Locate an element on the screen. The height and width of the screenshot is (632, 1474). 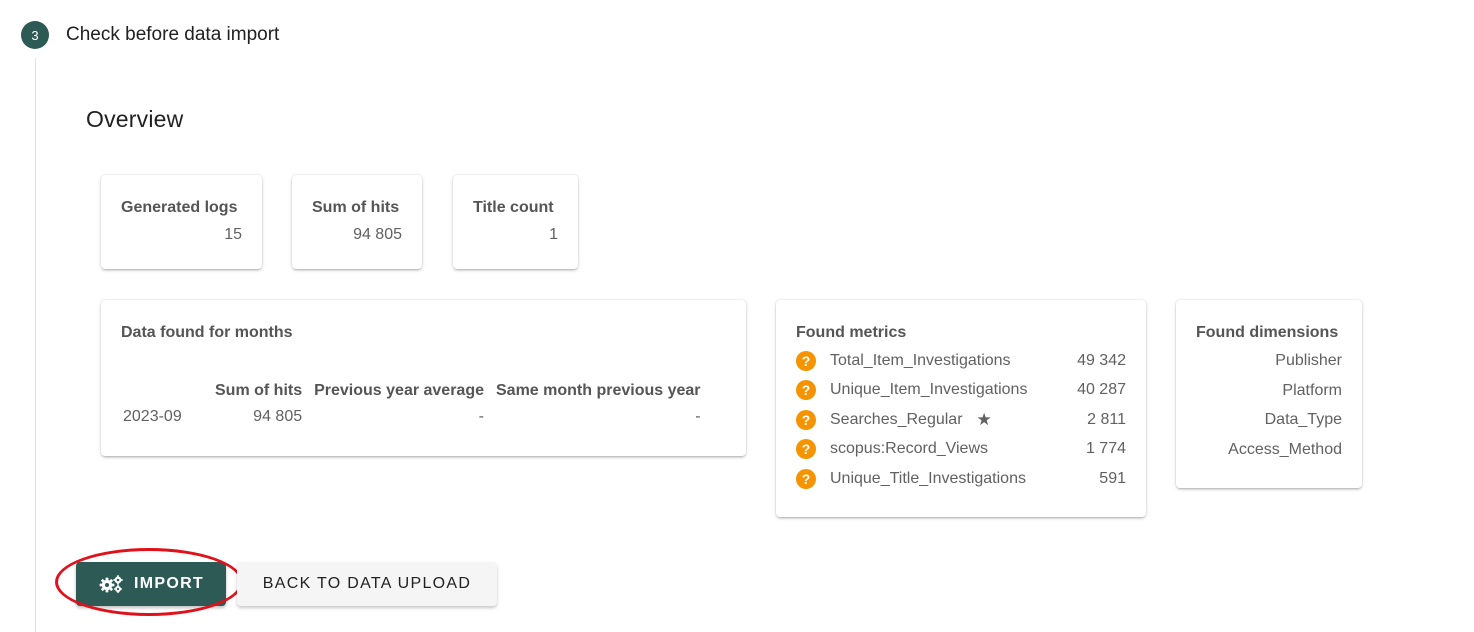
step-title: Check before data import is located at coordinates (173, 34).